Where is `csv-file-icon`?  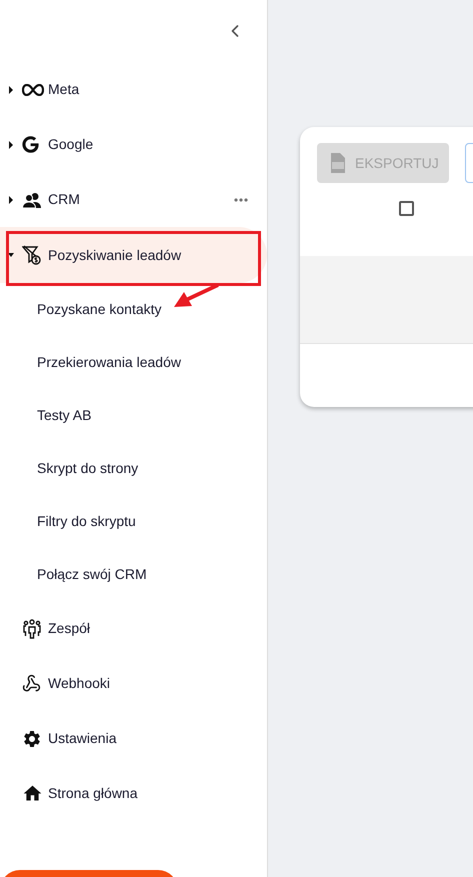 csv-file-icon is located at coordinates (338, 163).